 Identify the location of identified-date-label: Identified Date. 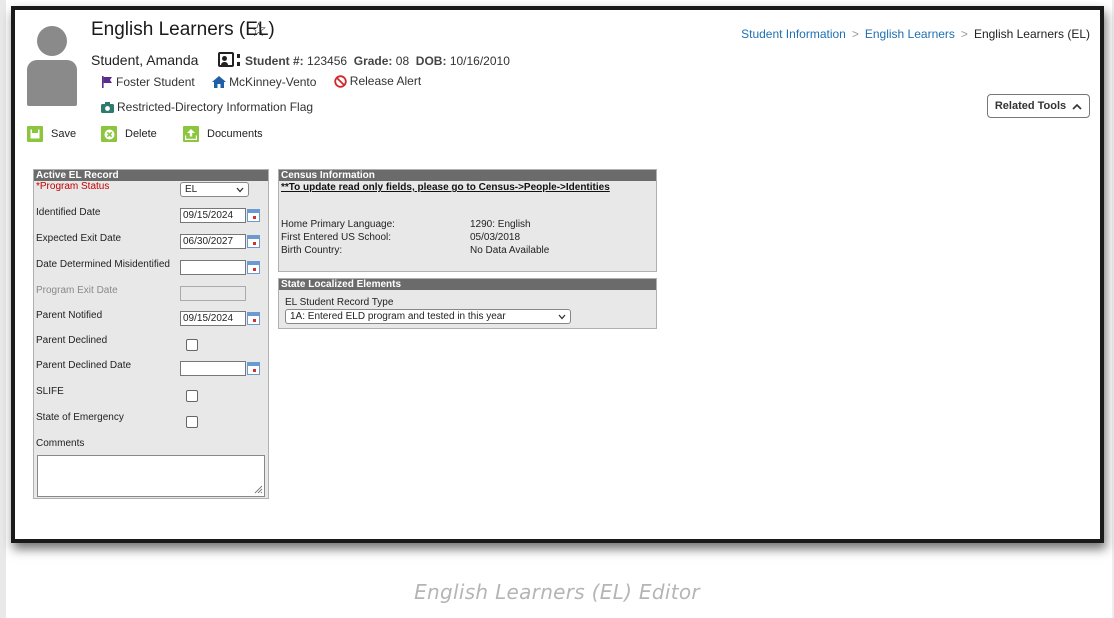
(68, 212).